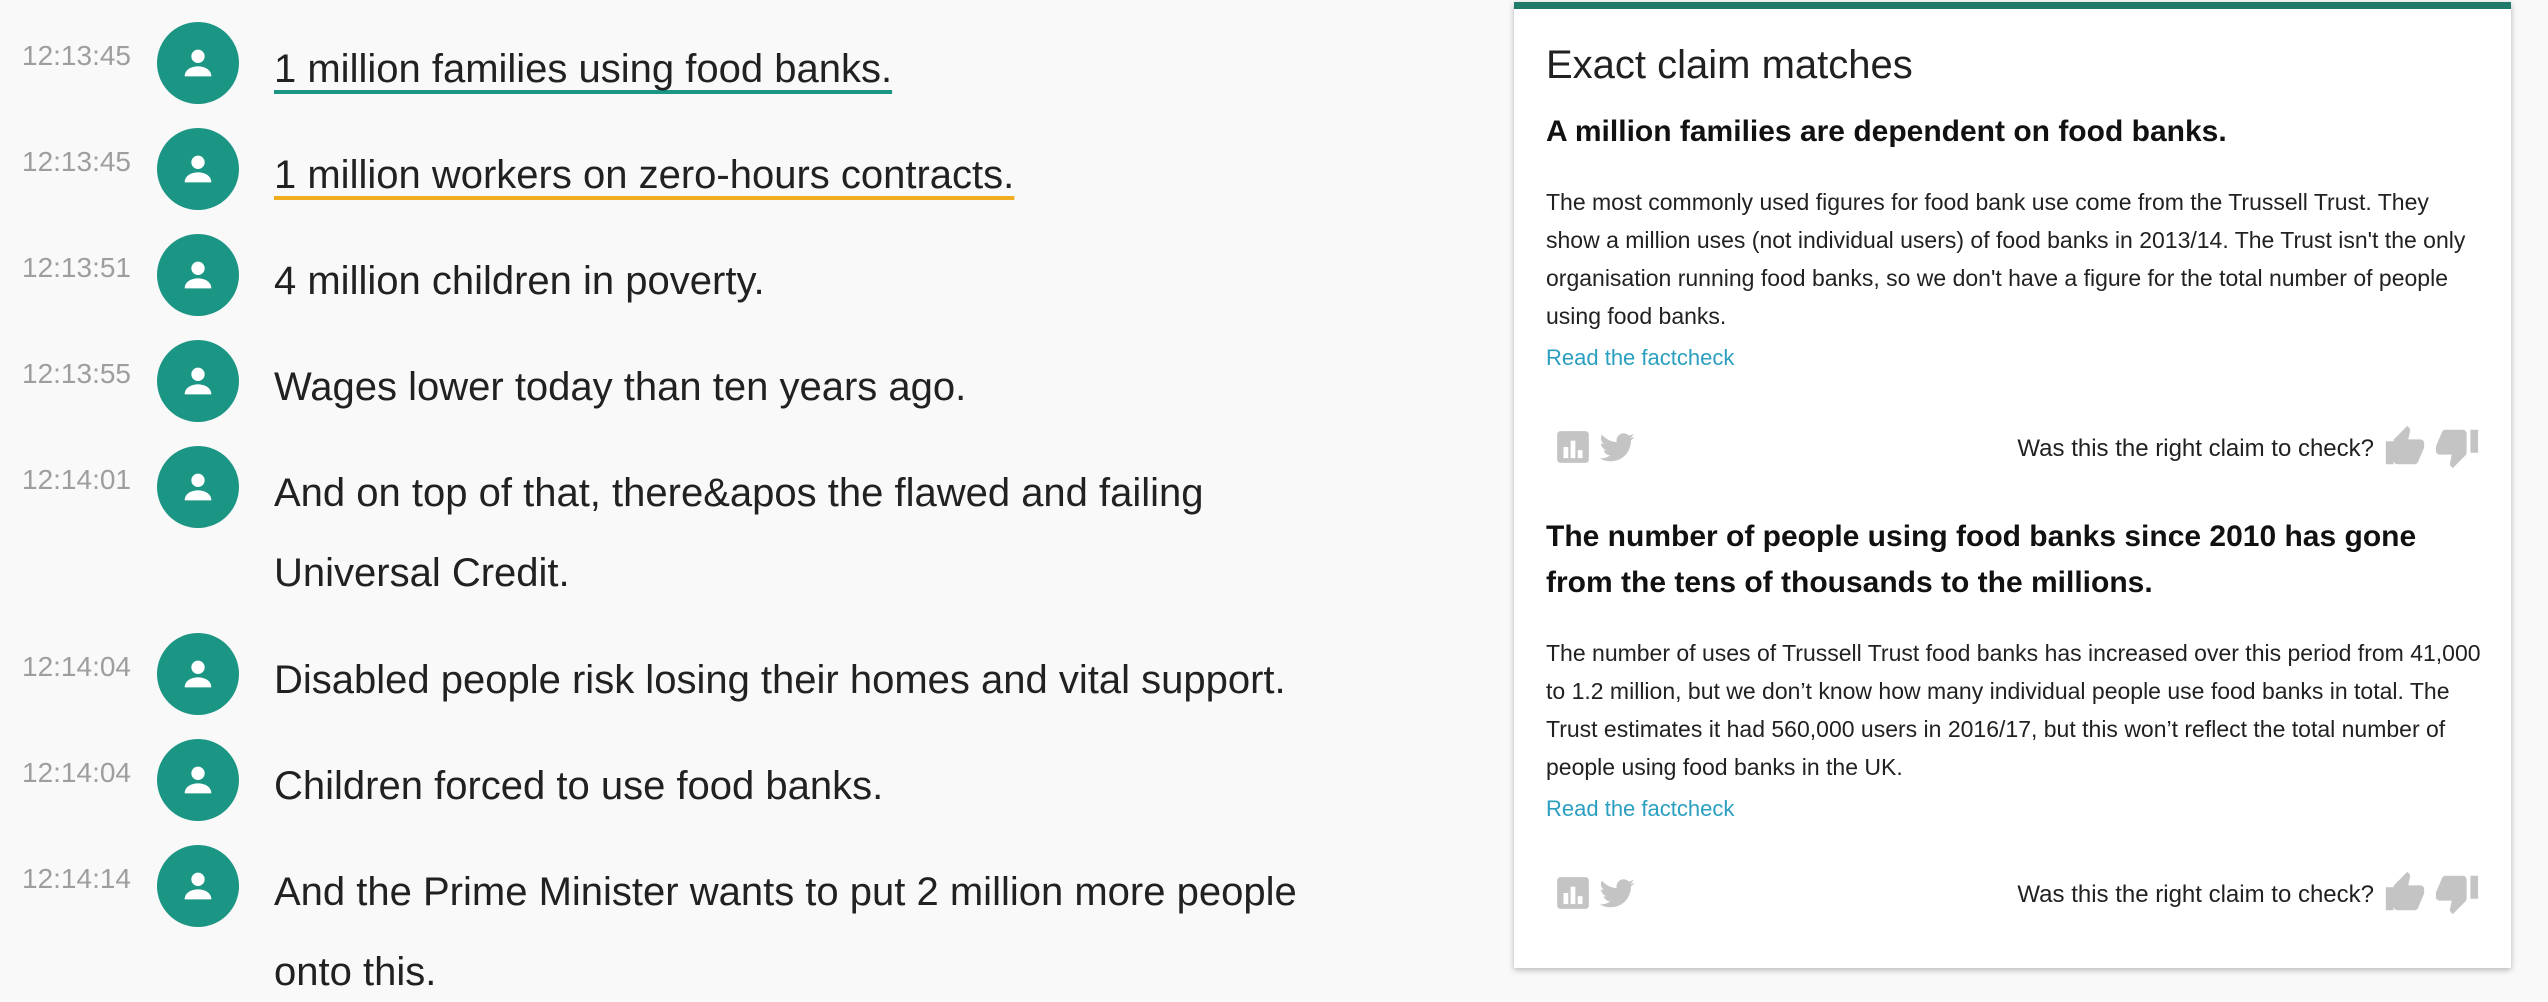 The height and width of the screenshot is (1002, 2548). I want to click on timestamp: 12:14:01, so click(76, 479).